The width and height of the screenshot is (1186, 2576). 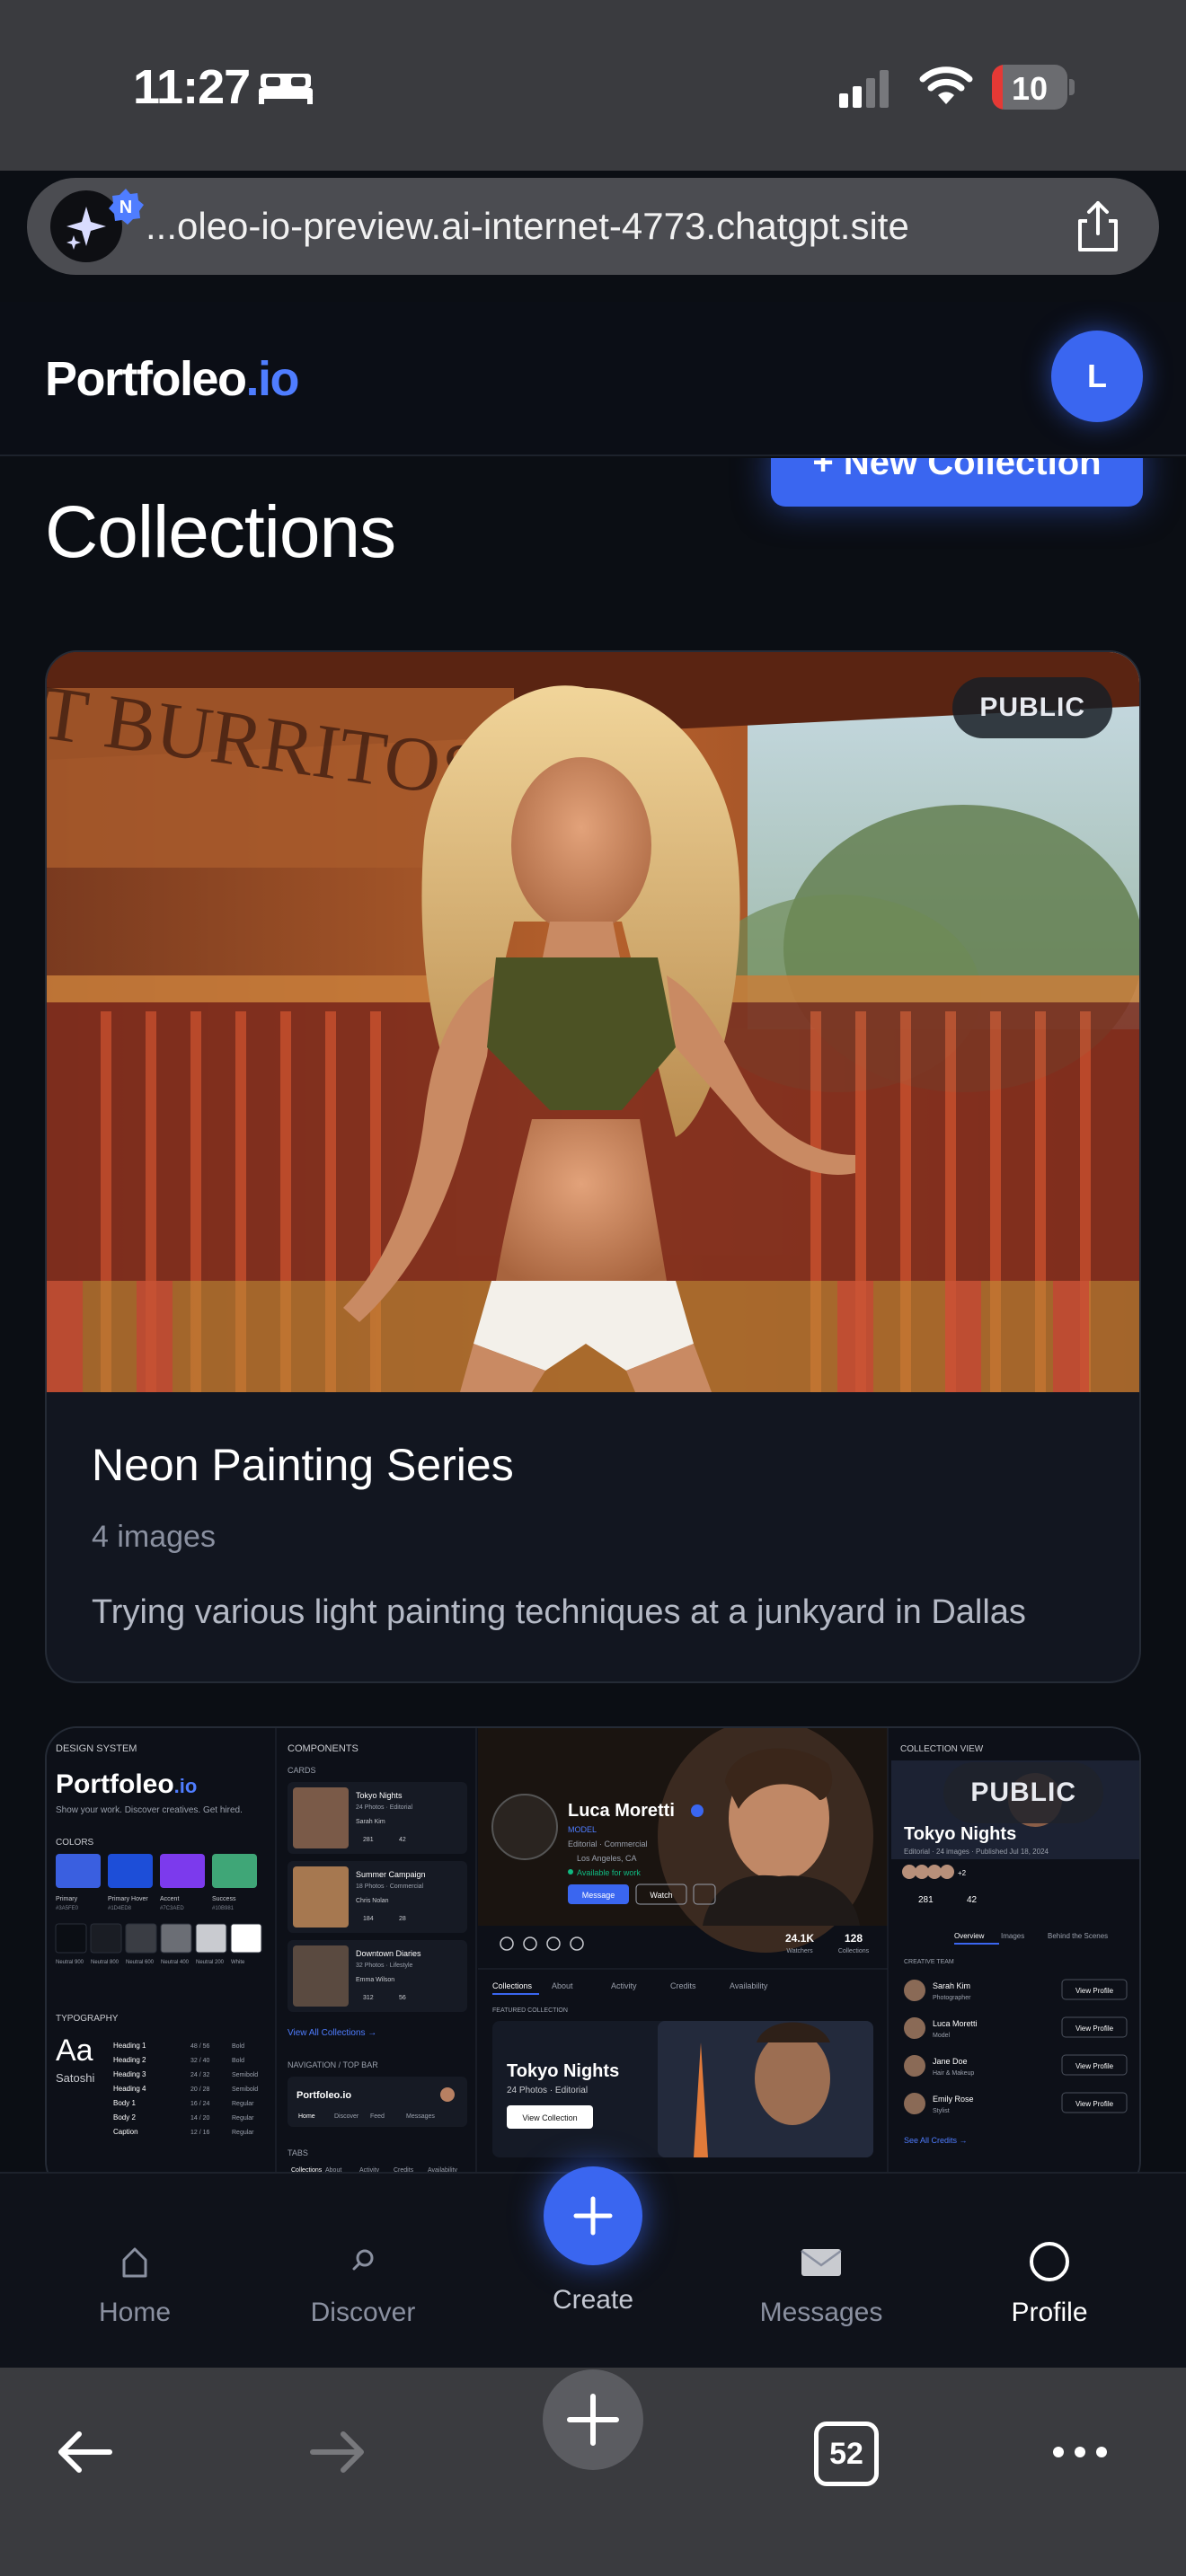 I want to click on preview-collections-count: 128, so click(x=854, y=1938).